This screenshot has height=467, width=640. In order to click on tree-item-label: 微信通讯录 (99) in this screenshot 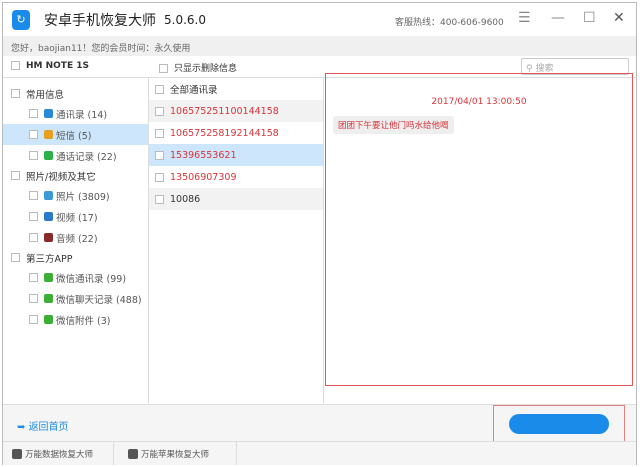, I will do `click(91, 279)`.